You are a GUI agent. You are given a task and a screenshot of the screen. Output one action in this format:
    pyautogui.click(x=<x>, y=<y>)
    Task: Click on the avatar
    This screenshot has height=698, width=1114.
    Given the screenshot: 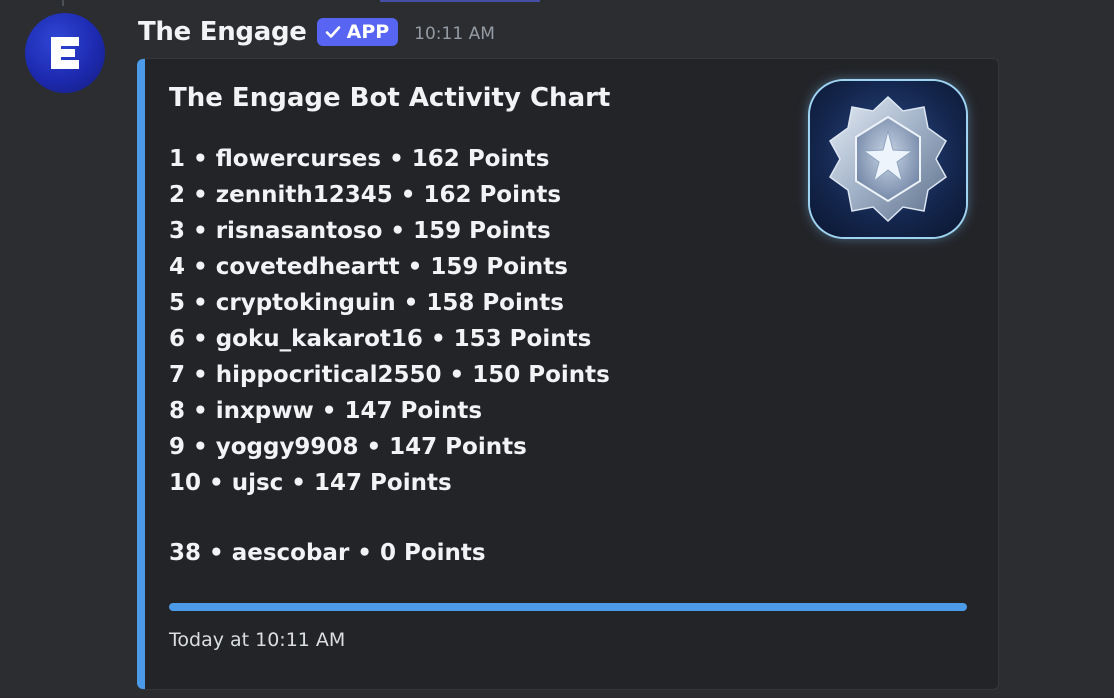 What is the action you would take?
    pyautogui.click(x=65, y=53)
    